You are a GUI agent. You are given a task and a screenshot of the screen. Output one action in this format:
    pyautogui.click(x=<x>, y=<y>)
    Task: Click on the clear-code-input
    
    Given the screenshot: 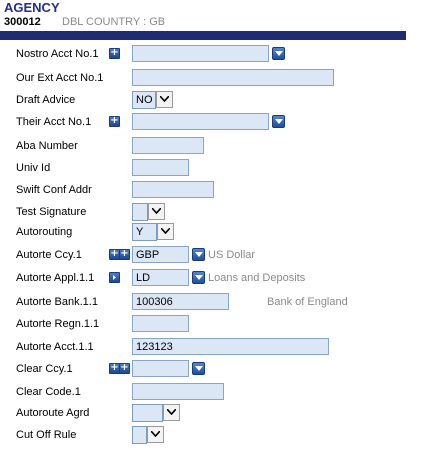 What is the action you would take?
    pyautogui.click(x=178, y=391)
    